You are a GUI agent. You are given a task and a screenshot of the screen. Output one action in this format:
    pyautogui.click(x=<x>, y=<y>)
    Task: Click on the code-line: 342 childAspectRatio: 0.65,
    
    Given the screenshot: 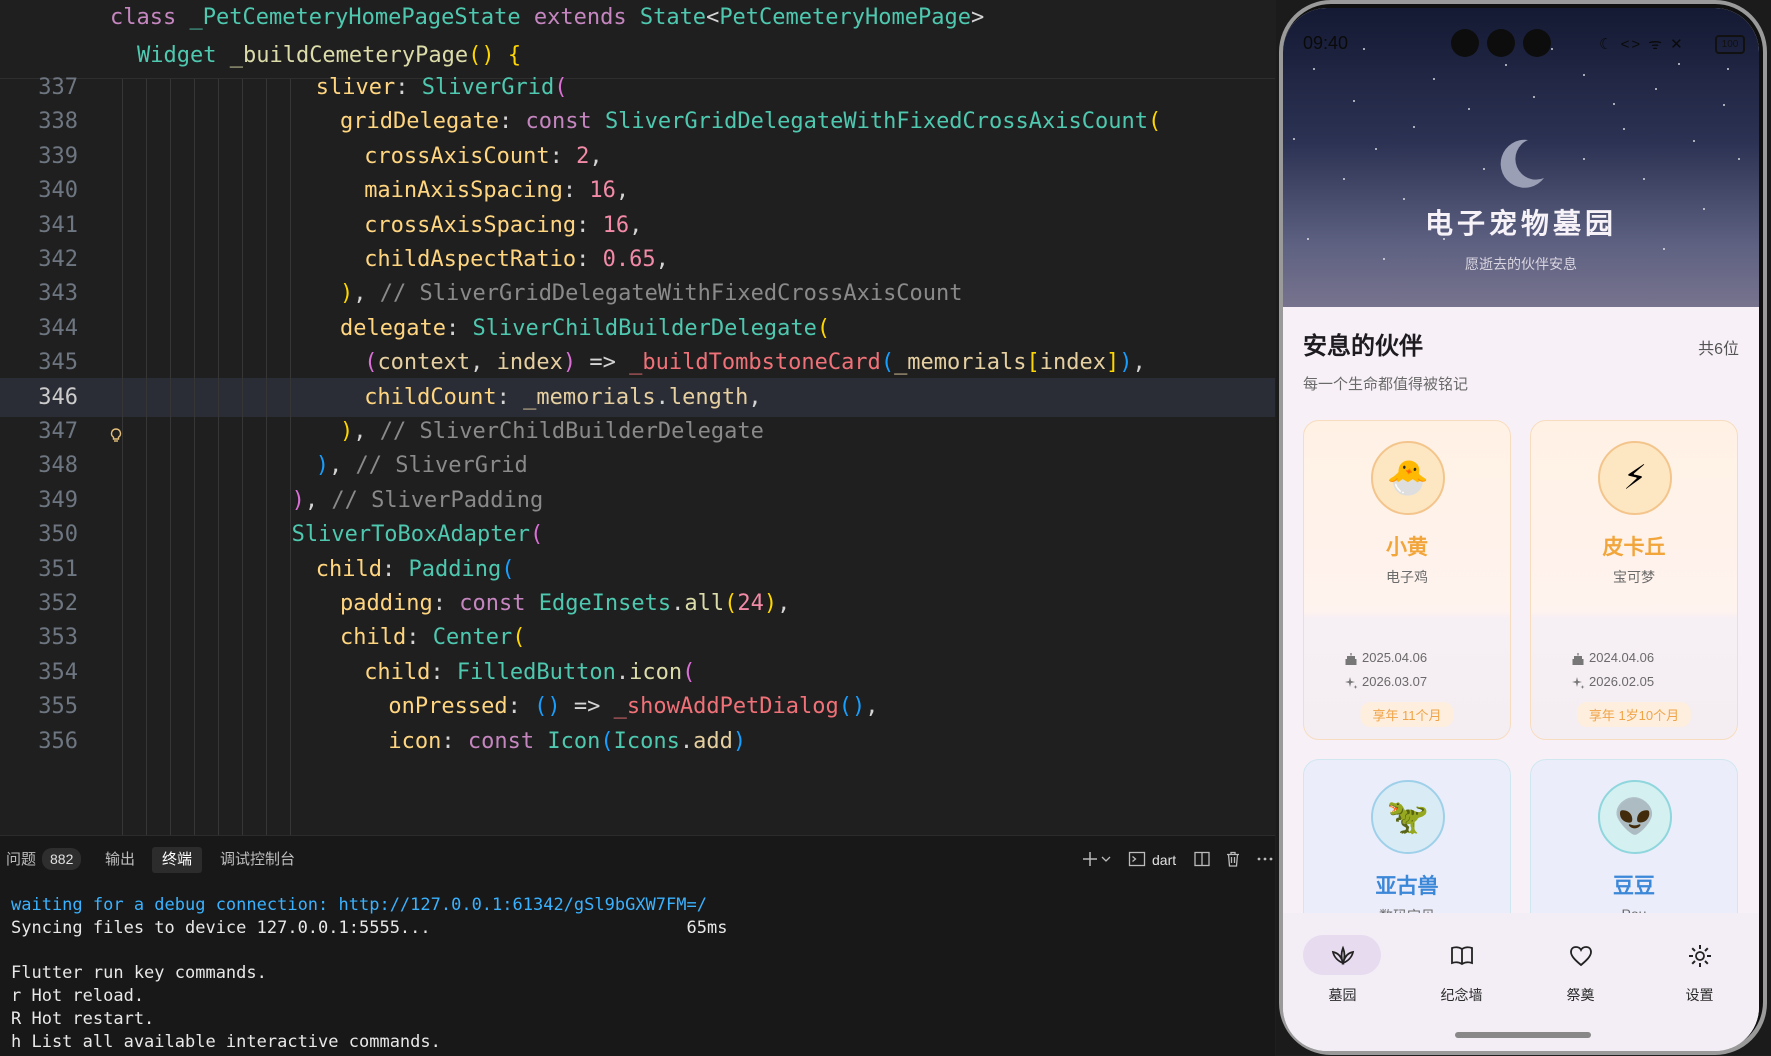 What is the action you would take?
    pyautogui.click(x=637, y=259)
    